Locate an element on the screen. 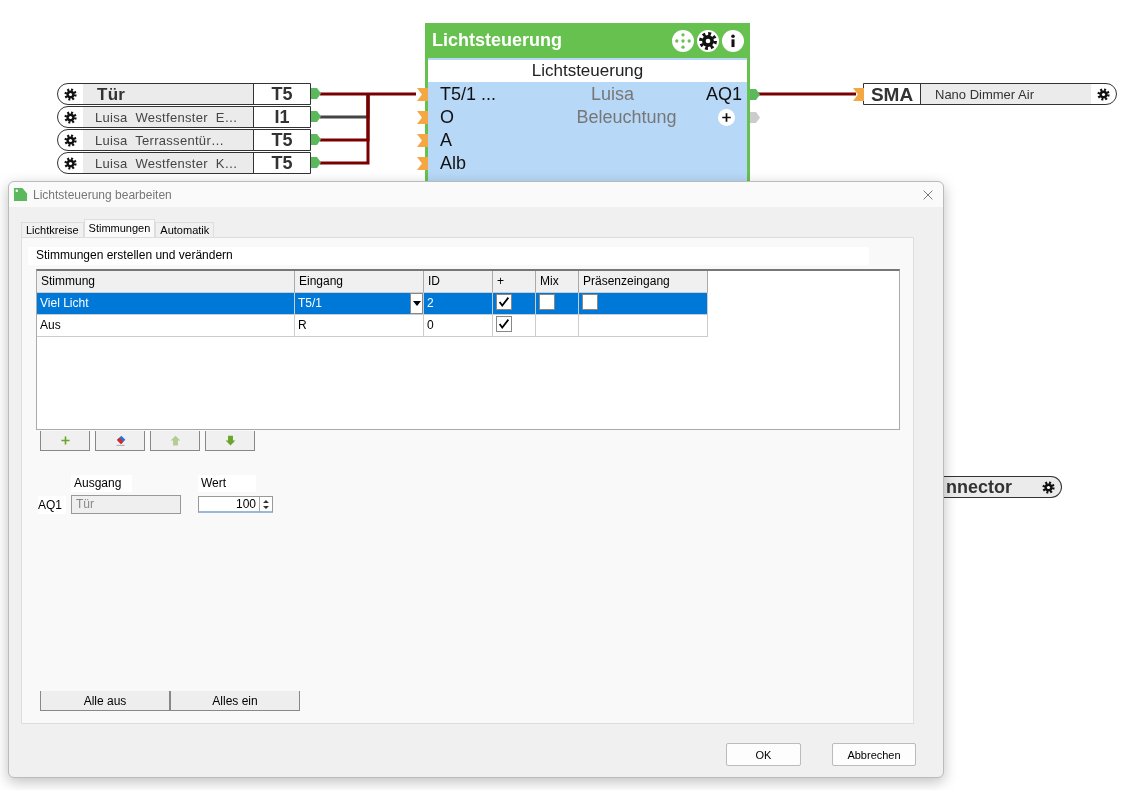 The width and height of the screenshot is (1139, 790). input-node: Luisa Westfenster E… I1 is located at coordinates (184, 117).